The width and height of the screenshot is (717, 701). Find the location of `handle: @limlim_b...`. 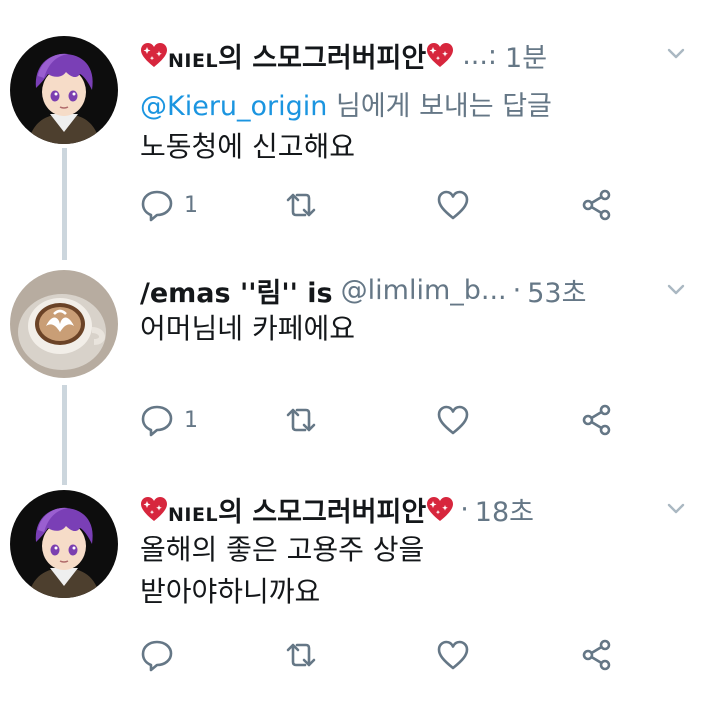

handle: @limlim_b... is located at coordinates (424, 290).